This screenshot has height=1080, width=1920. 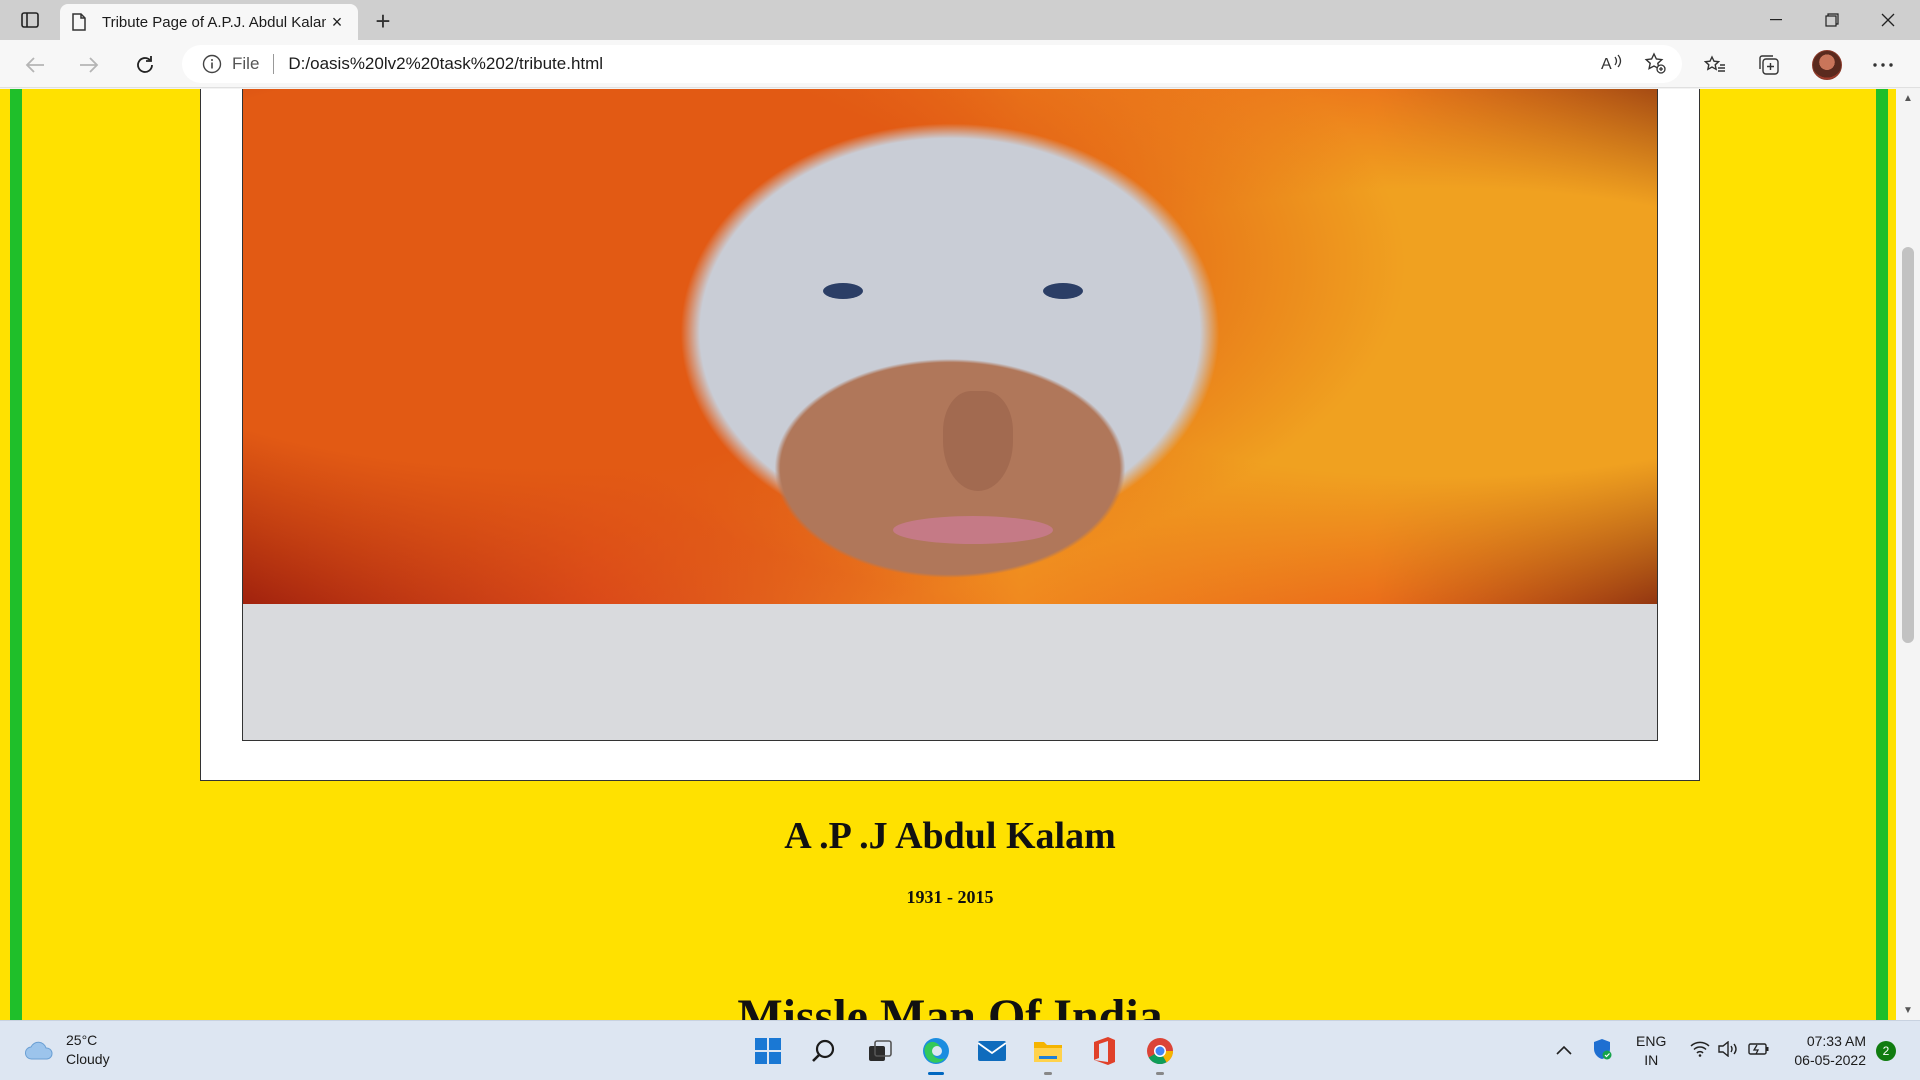 I want to click on mail-app, so click(x=992, y=1051).